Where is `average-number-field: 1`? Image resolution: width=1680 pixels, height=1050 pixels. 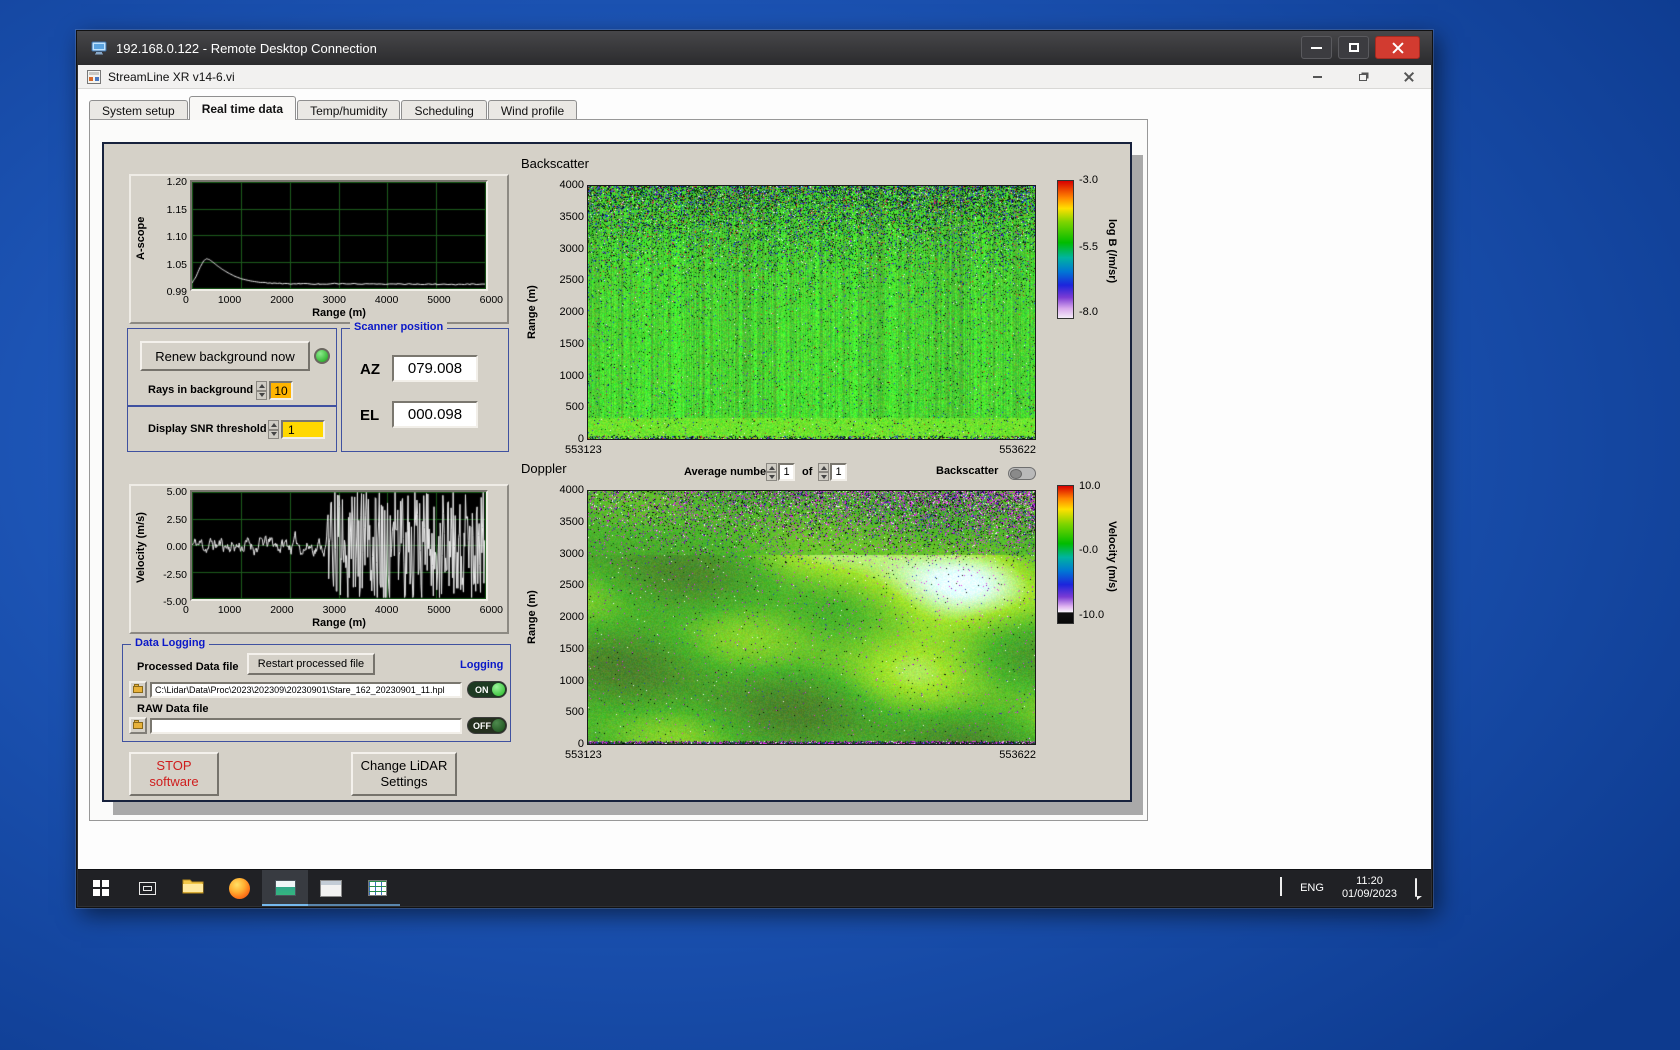
average-number-field: 1 is located at coordinates (786, 472).